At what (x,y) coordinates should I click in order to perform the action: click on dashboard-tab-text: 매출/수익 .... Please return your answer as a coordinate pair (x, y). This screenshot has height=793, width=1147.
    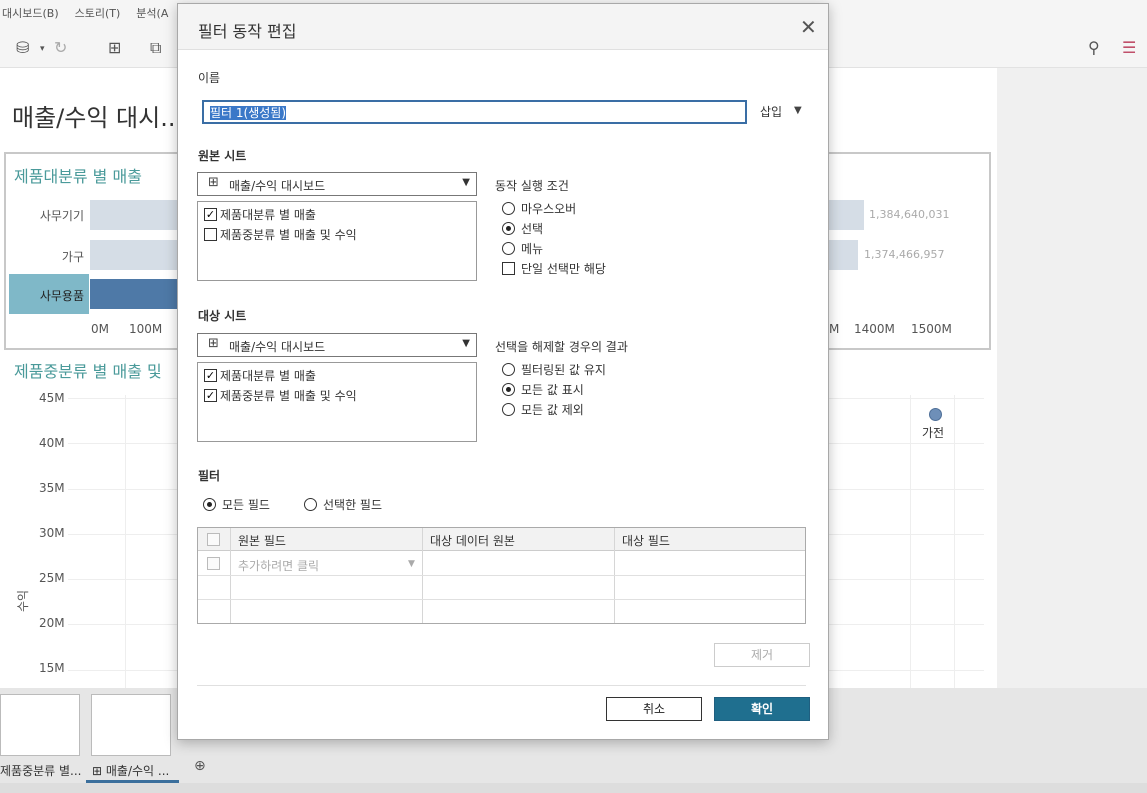
    Looking at the image, I should click on (137, 771).